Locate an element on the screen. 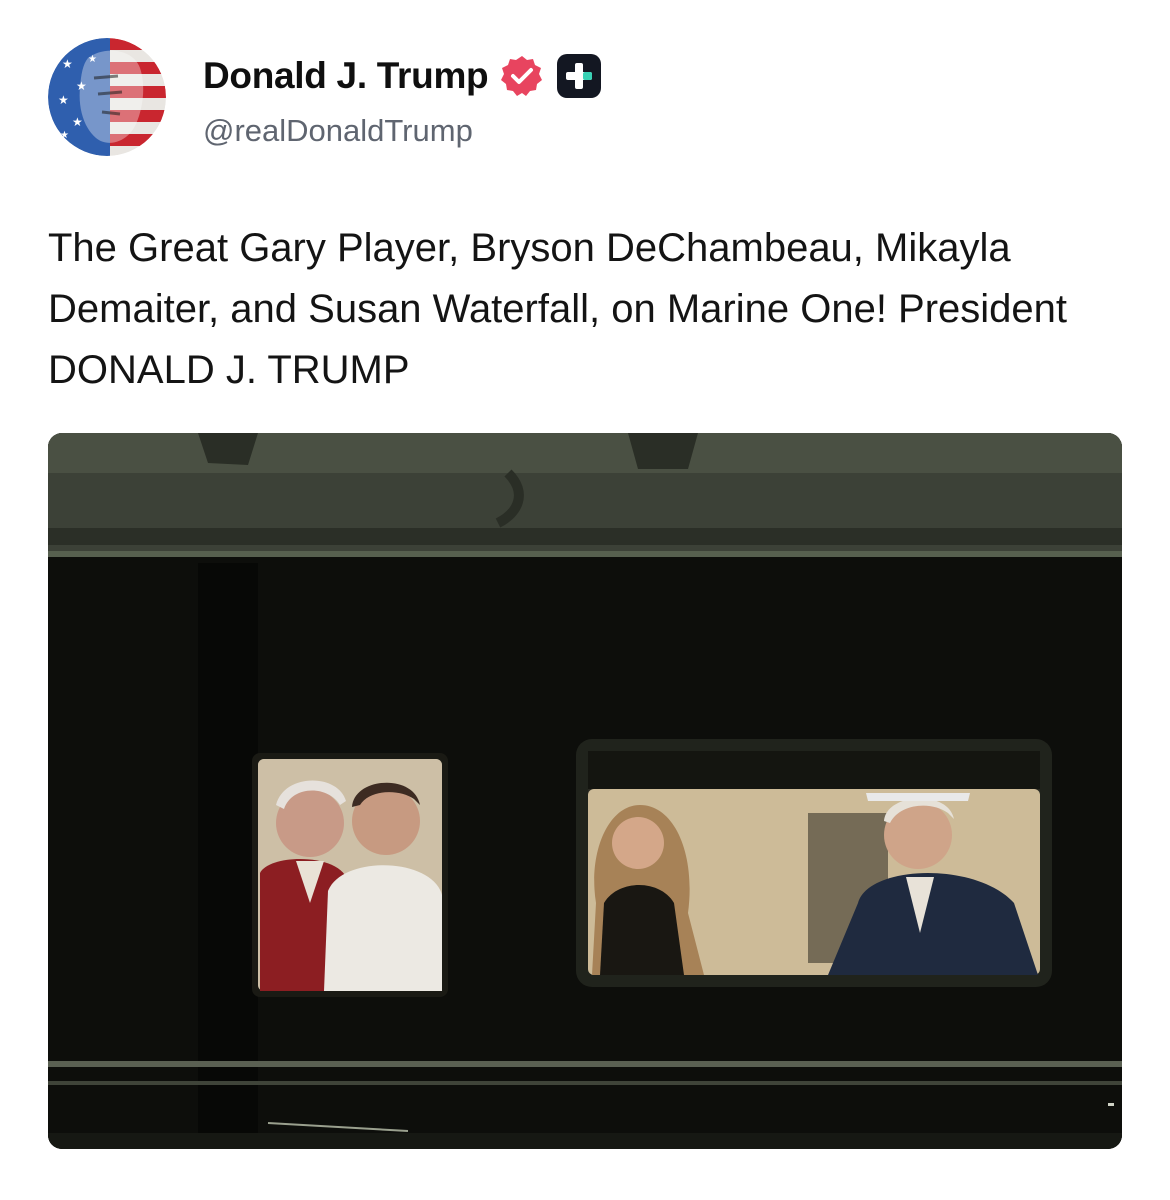 The width and height of the screenshot is (1170, 1200). avatar-image: ★ ★ ★ ★ ★ ★ is located at coordinates (107, 97).